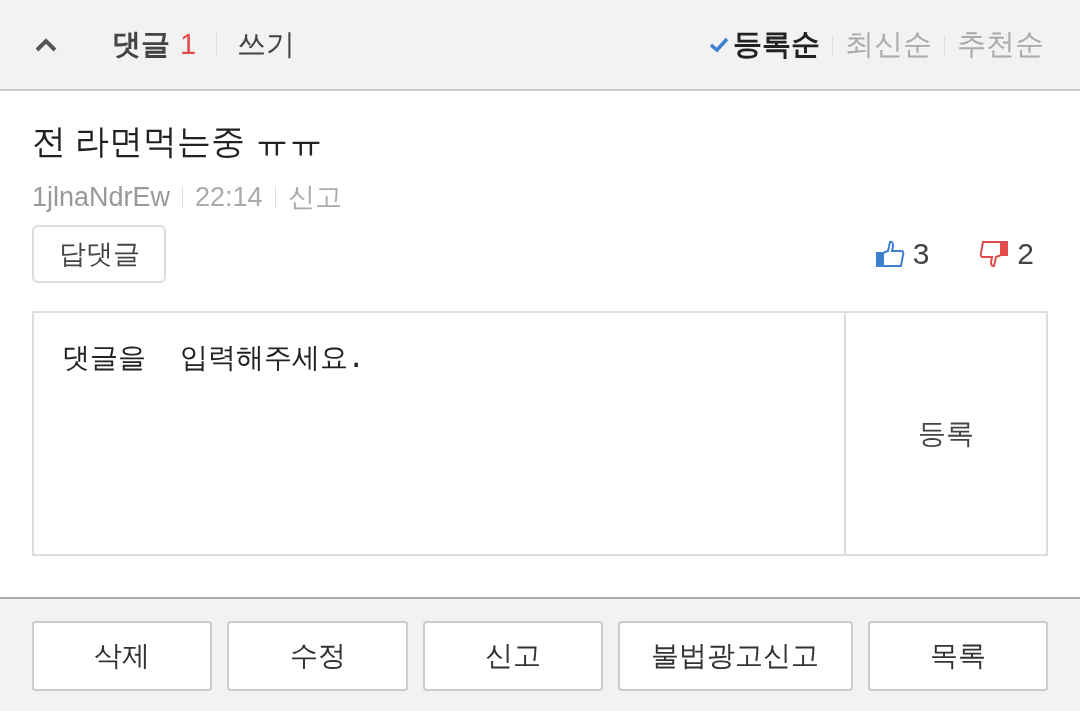 The height and width of the screenshot is (711, 1080). What do you see at coordinates (141, 44) in the screenshot?
I see `comment-label: 댓글` at bounding box center [141, 44].